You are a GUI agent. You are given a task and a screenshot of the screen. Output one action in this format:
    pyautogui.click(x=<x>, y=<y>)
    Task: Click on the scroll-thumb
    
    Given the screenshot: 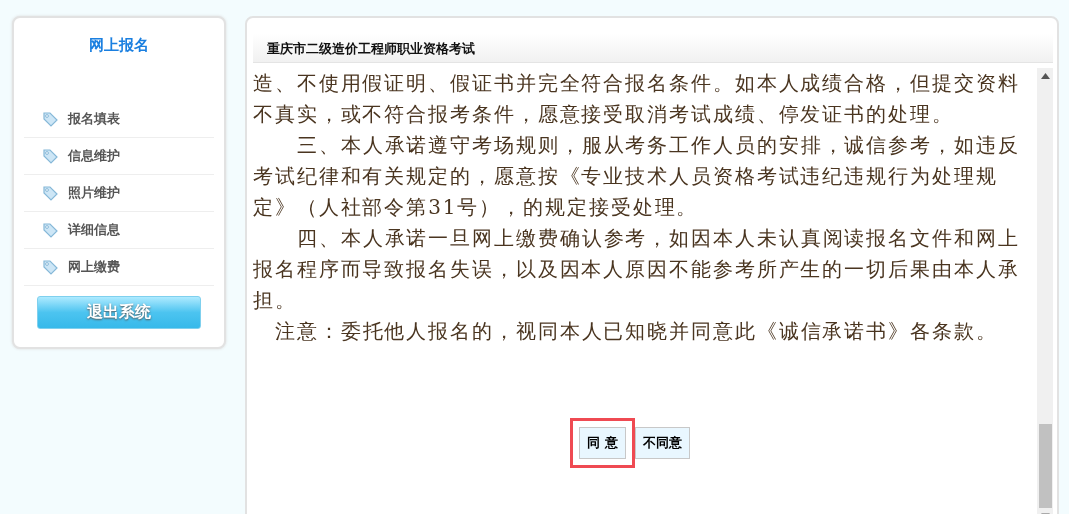 What is the action you would take?
    pyautogui.click(x=1045, y=466)
    